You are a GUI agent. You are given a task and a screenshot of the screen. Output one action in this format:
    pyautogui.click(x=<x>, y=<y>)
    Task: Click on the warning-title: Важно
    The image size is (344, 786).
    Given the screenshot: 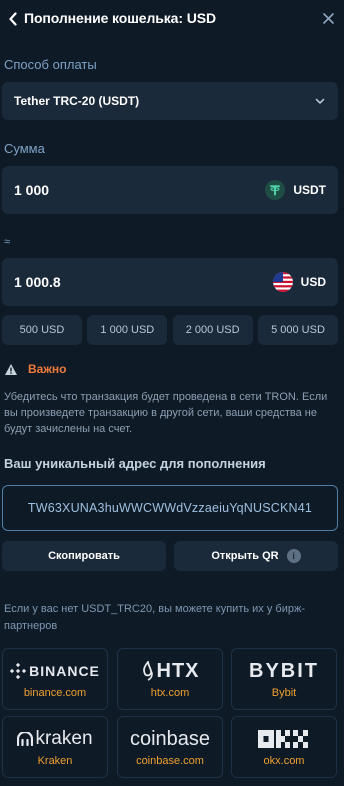 What is the action you would take?
    pyautogui.click(x=47, y=369)
    